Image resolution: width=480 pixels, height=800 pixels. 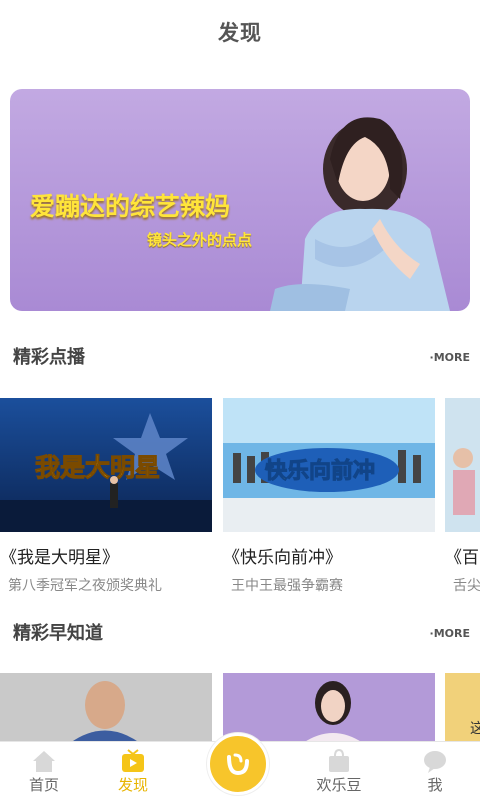 I want to click on svg-text: 快乐向前冲, so click(x=320, y=471).